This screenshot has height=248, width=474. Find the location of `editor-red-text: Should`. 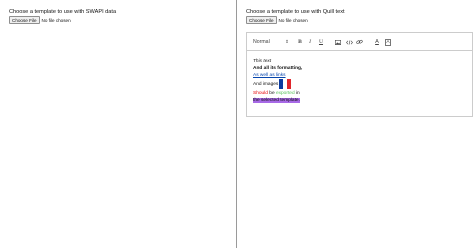

editor-red-text: Should is located at coordinates (260, 93).